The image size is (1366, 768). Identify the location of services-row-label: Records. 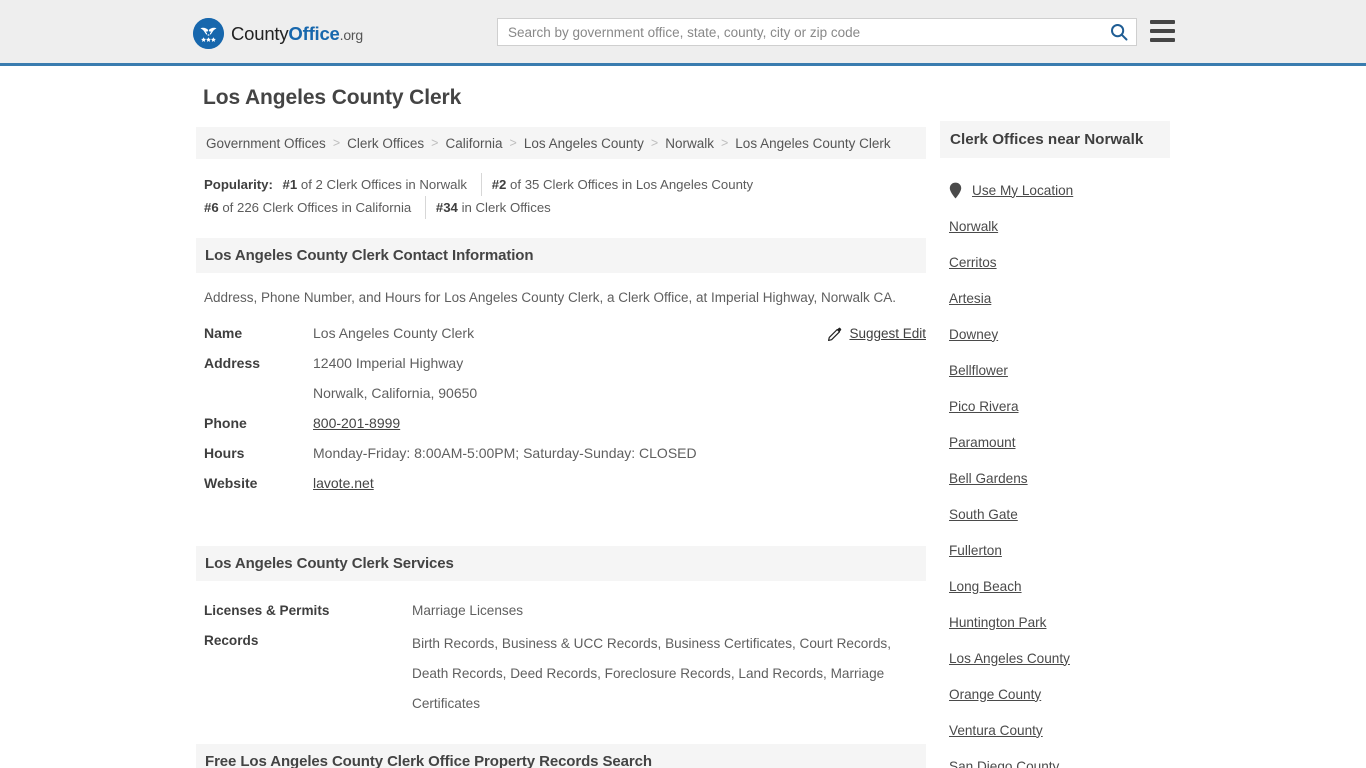
(231, 640).